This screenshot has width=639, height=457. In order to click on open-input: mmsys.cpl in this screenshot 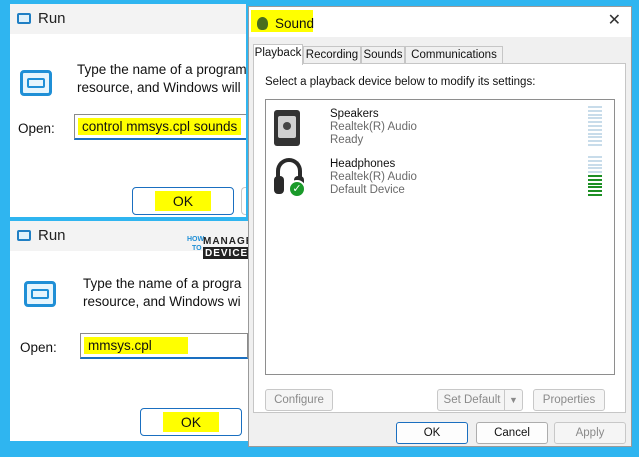, I will do `click(164, 346)`.